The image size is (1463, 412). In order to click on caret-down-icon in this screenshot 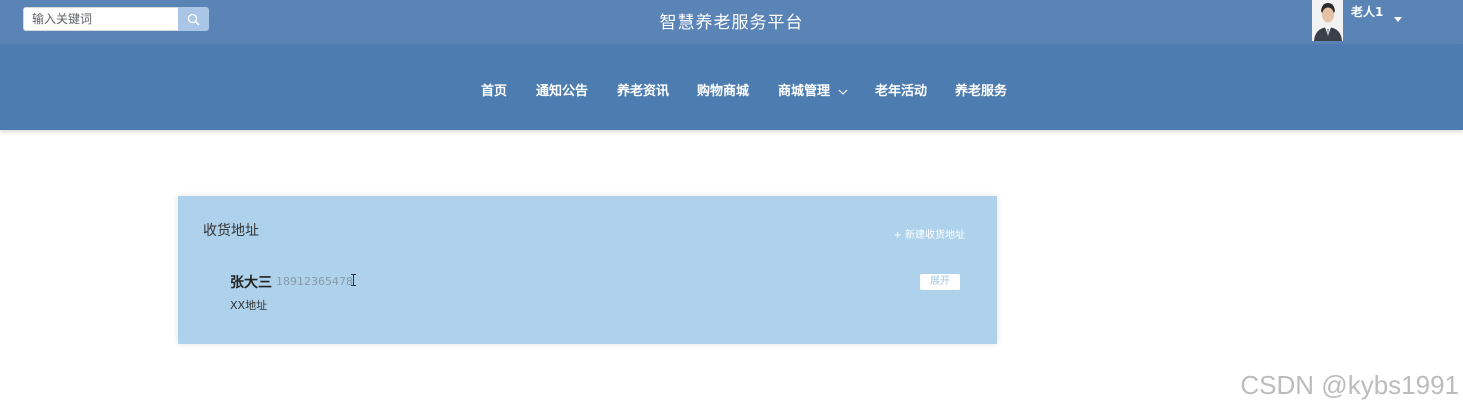, I will do `click(1398, 19)`.